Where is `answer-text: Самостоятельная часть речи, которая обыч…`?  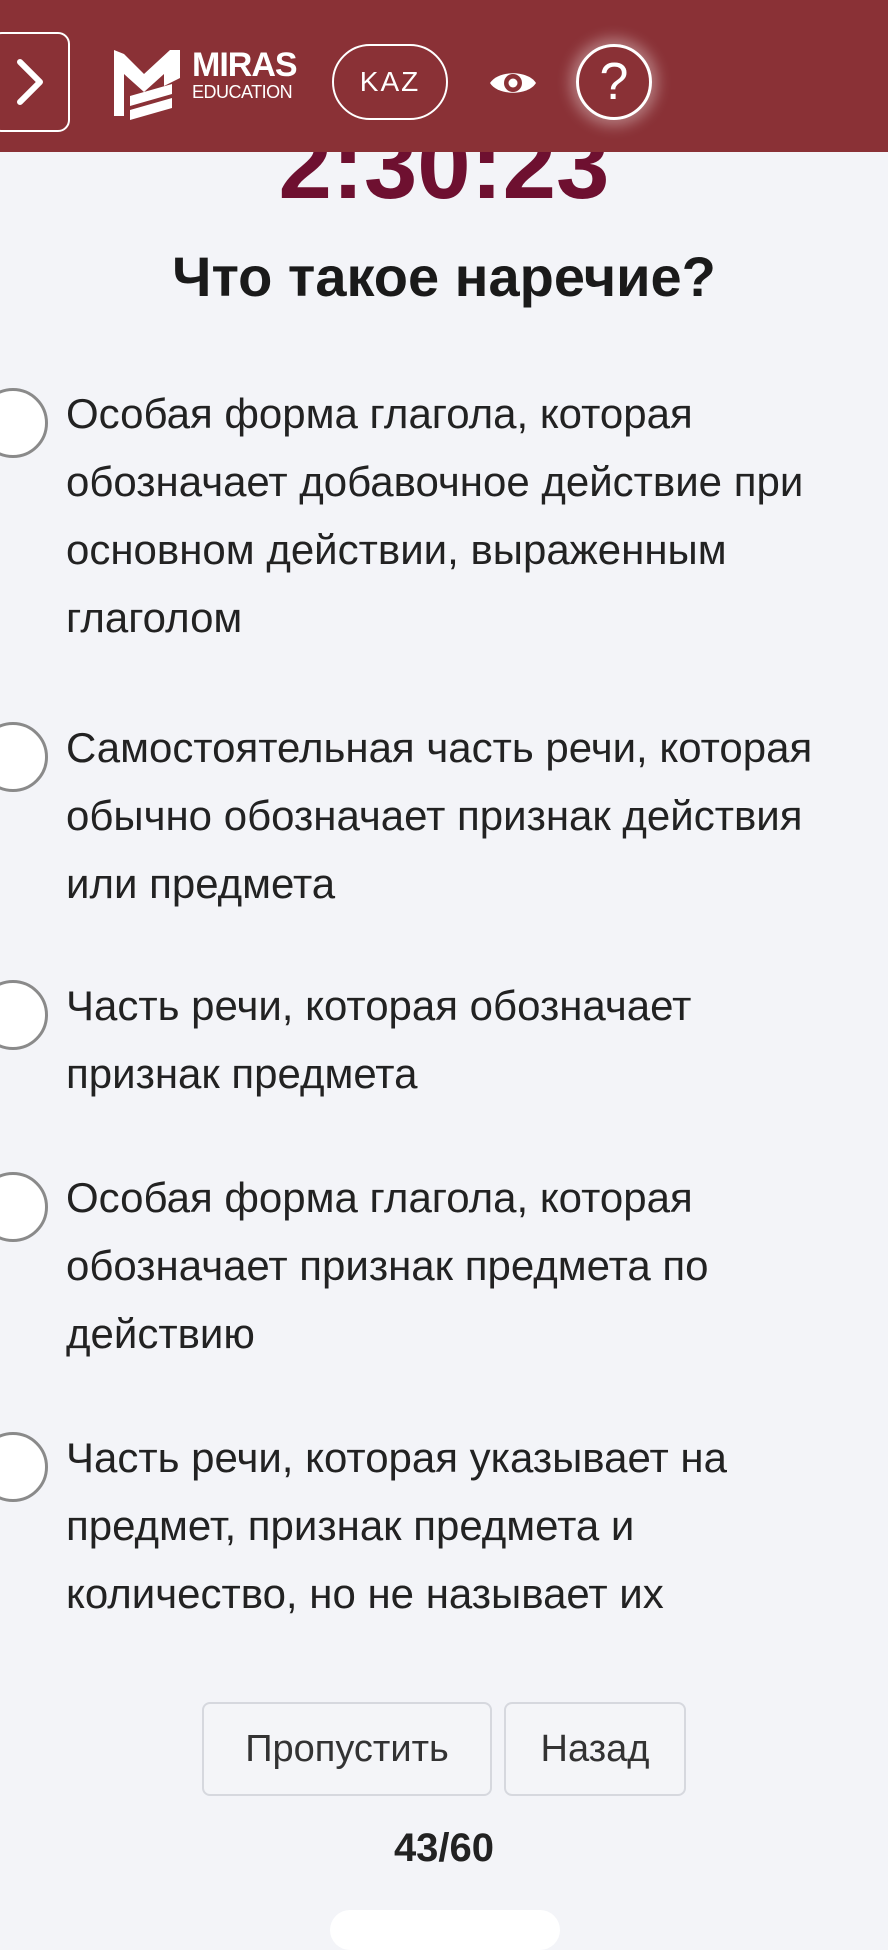 answer-text: Самостоятельная часть речи, которая обыч… is located at coordinates (477, 816).